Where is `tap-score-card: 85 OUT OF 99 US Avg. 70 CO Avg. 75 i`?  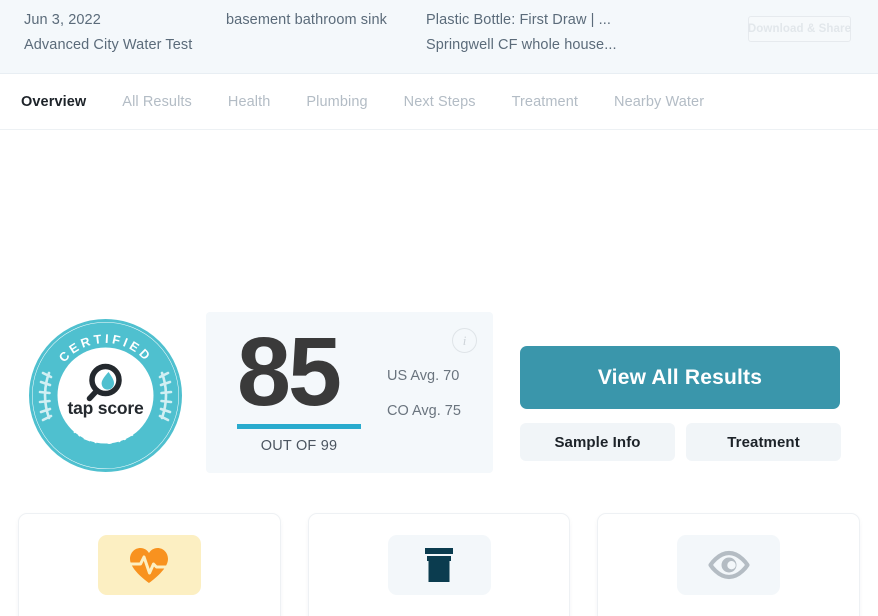 tap-score-card: 85 OUT OF 99 US Avg. 70 CO Avg. 75 i is located at coordinates (349, 392).